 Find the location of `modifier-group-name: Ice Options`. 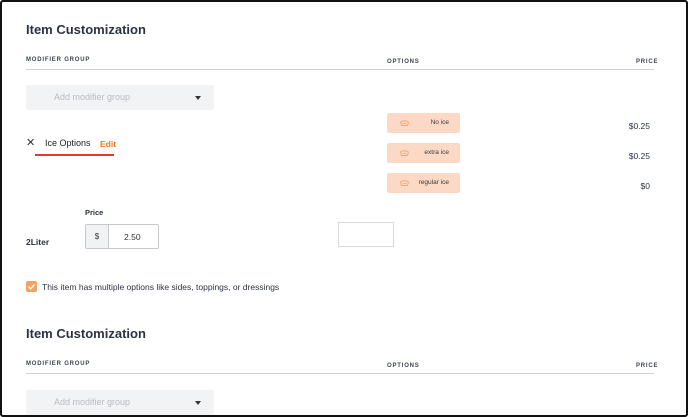

modifier-group-name: Ice Options is located at coordinates (68, 143).